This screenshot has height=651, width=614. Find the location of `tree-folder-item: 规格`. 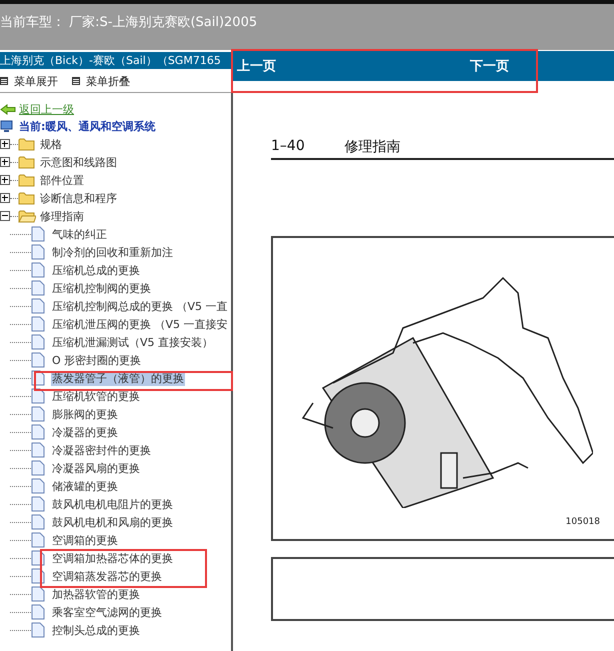

tree-folder-item: 规格 is located at coordinates (51, 144).